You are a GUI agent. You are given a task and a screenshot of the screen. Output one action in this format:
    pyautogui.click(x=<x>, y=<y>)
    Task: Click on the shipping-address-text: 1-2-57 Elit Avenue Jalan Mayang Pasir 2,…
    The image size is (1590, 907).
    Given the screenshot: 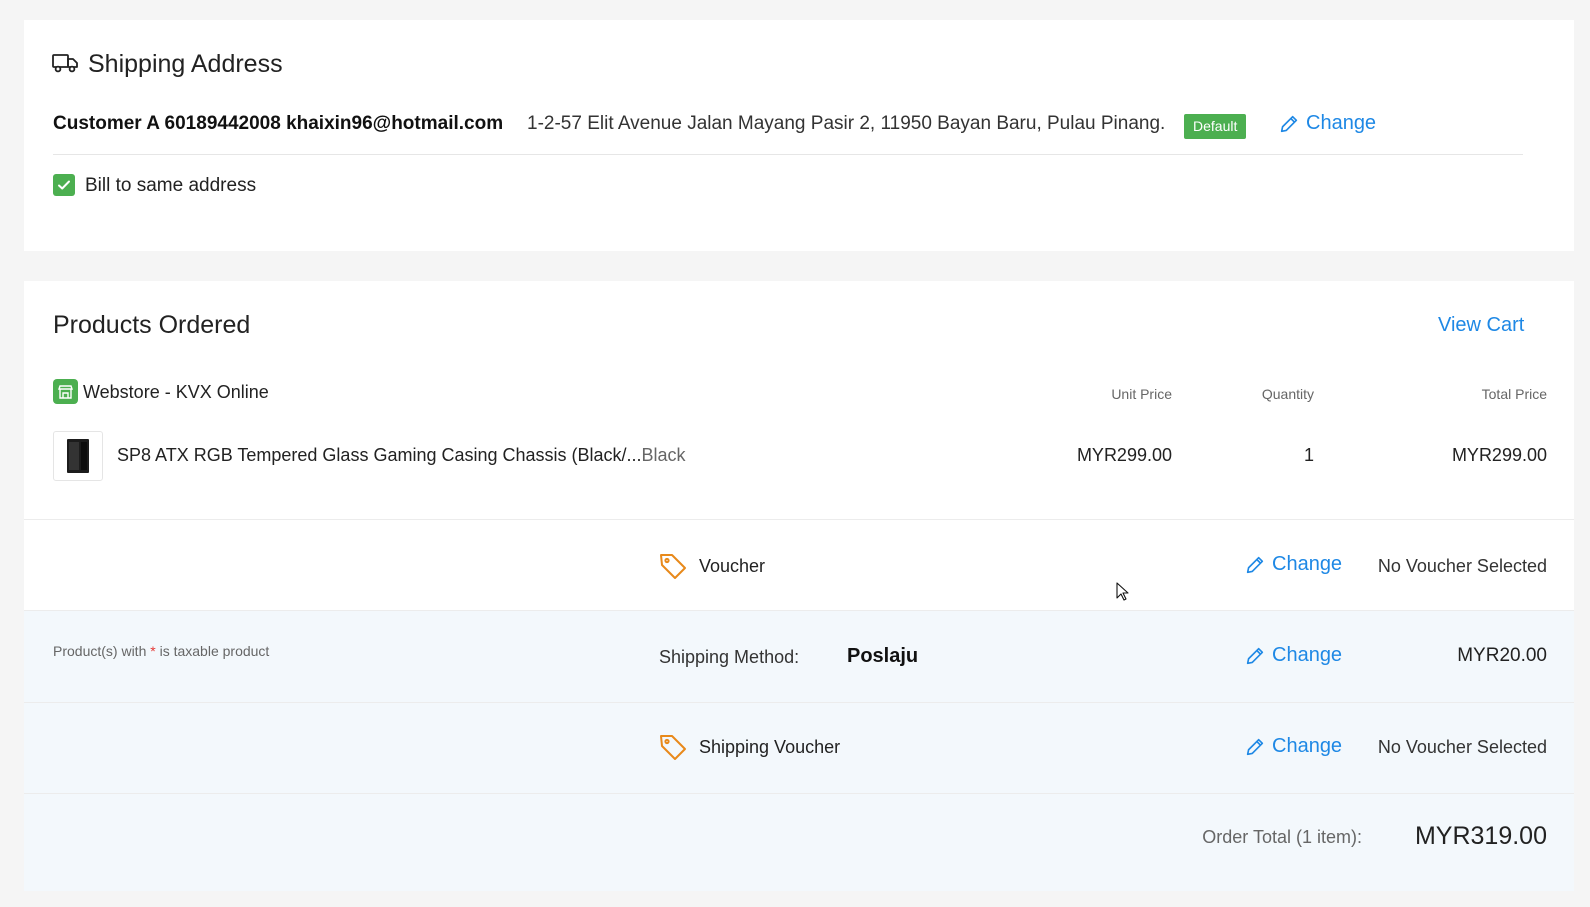 What is the action you would take?
    pyautogui.click(x=846, y=123)
    